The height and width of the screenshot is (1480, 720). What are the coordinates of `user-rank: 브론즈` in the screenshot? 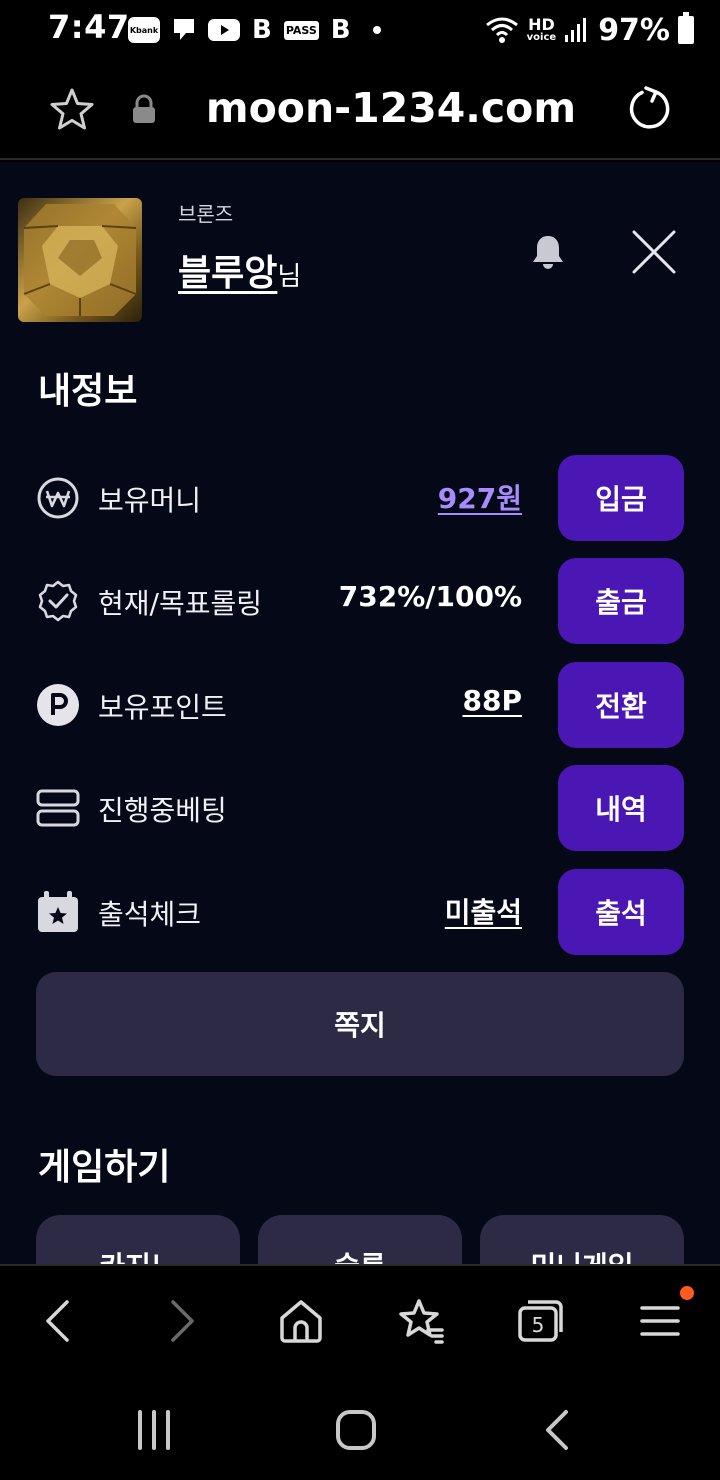 It's located at (206, 214).